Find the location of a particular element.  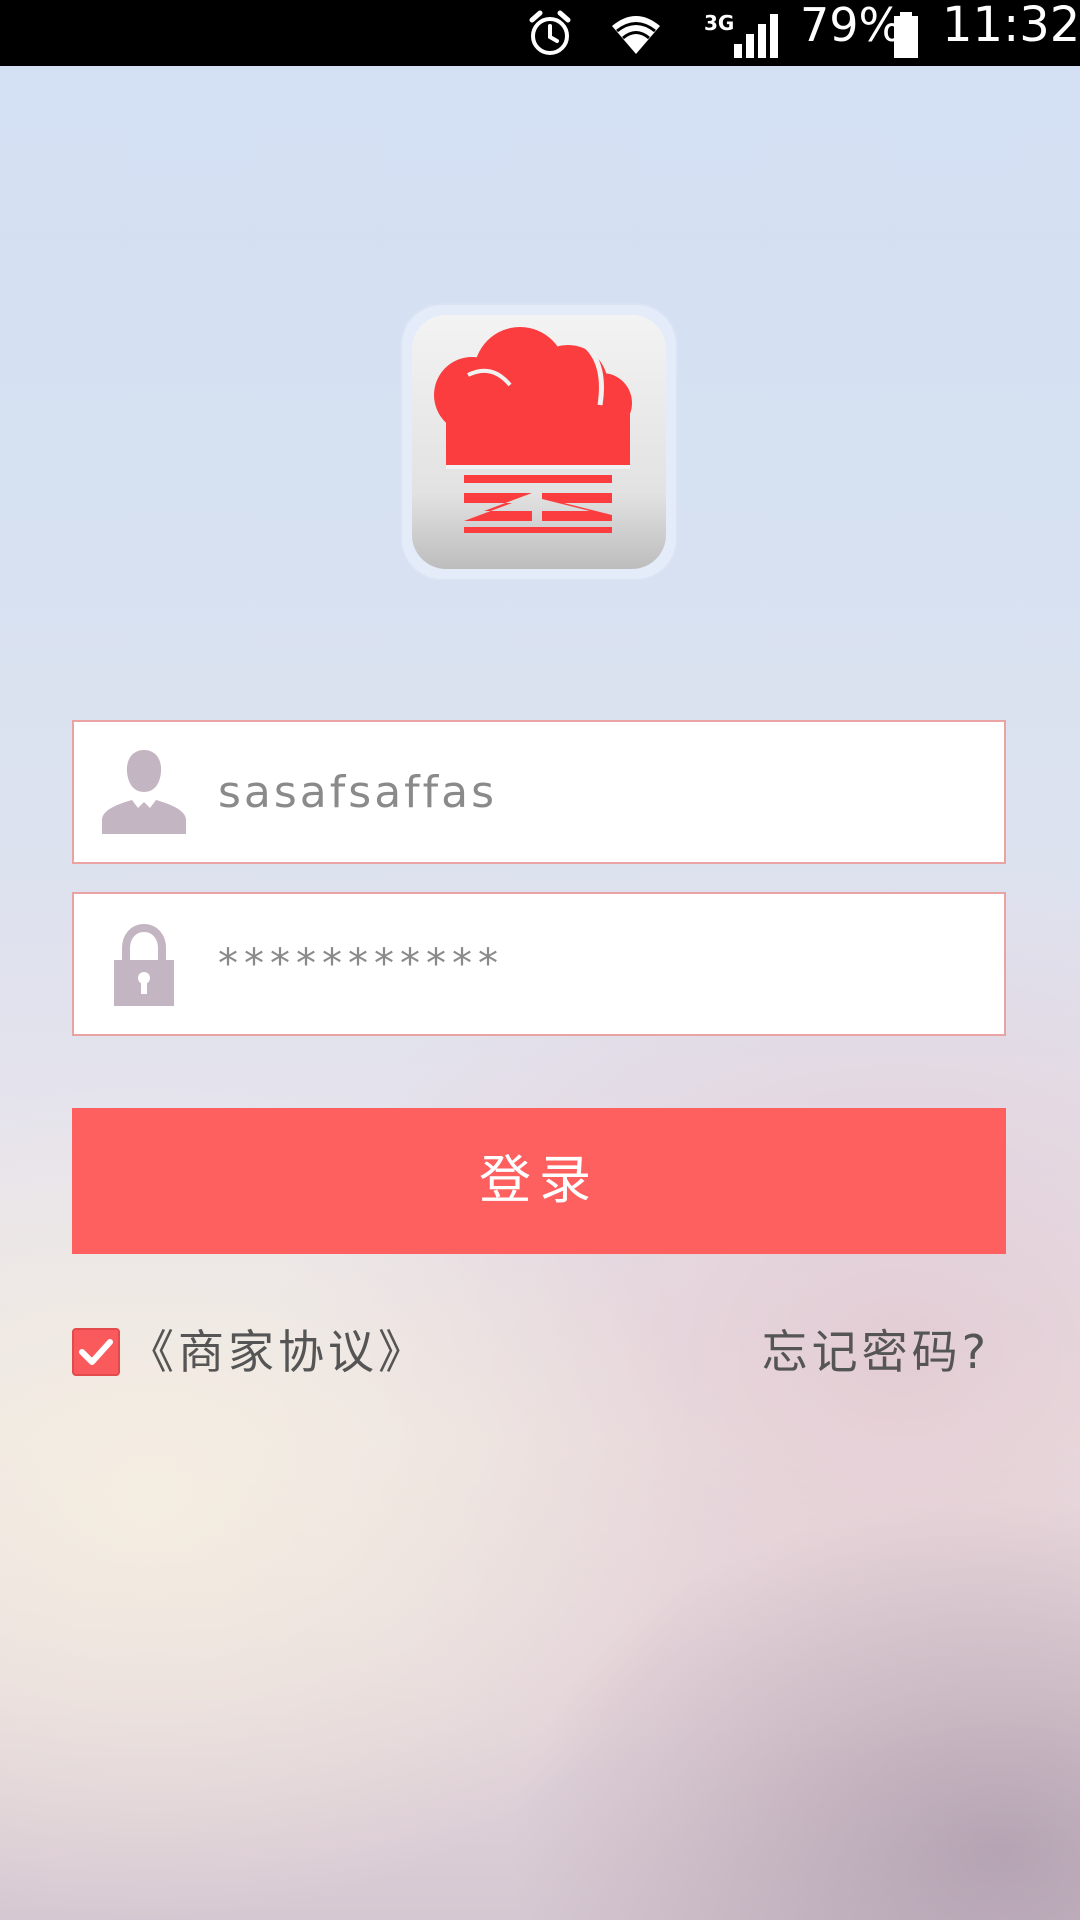

merchant-agreement-link: 《商家协议》 is located at coordinates (278, 1352).